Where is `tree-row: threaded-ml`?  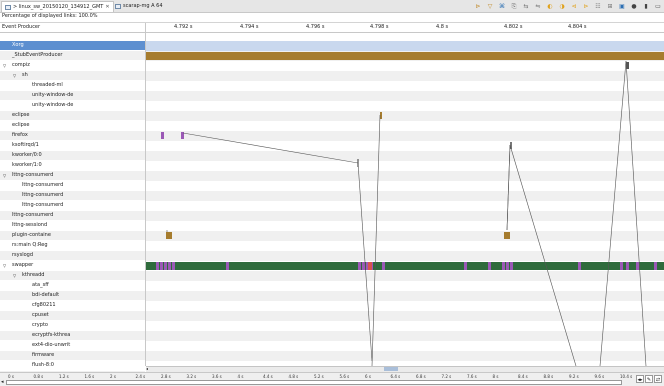 tree-row: threaded-ml is located at coordinates (72, 85).